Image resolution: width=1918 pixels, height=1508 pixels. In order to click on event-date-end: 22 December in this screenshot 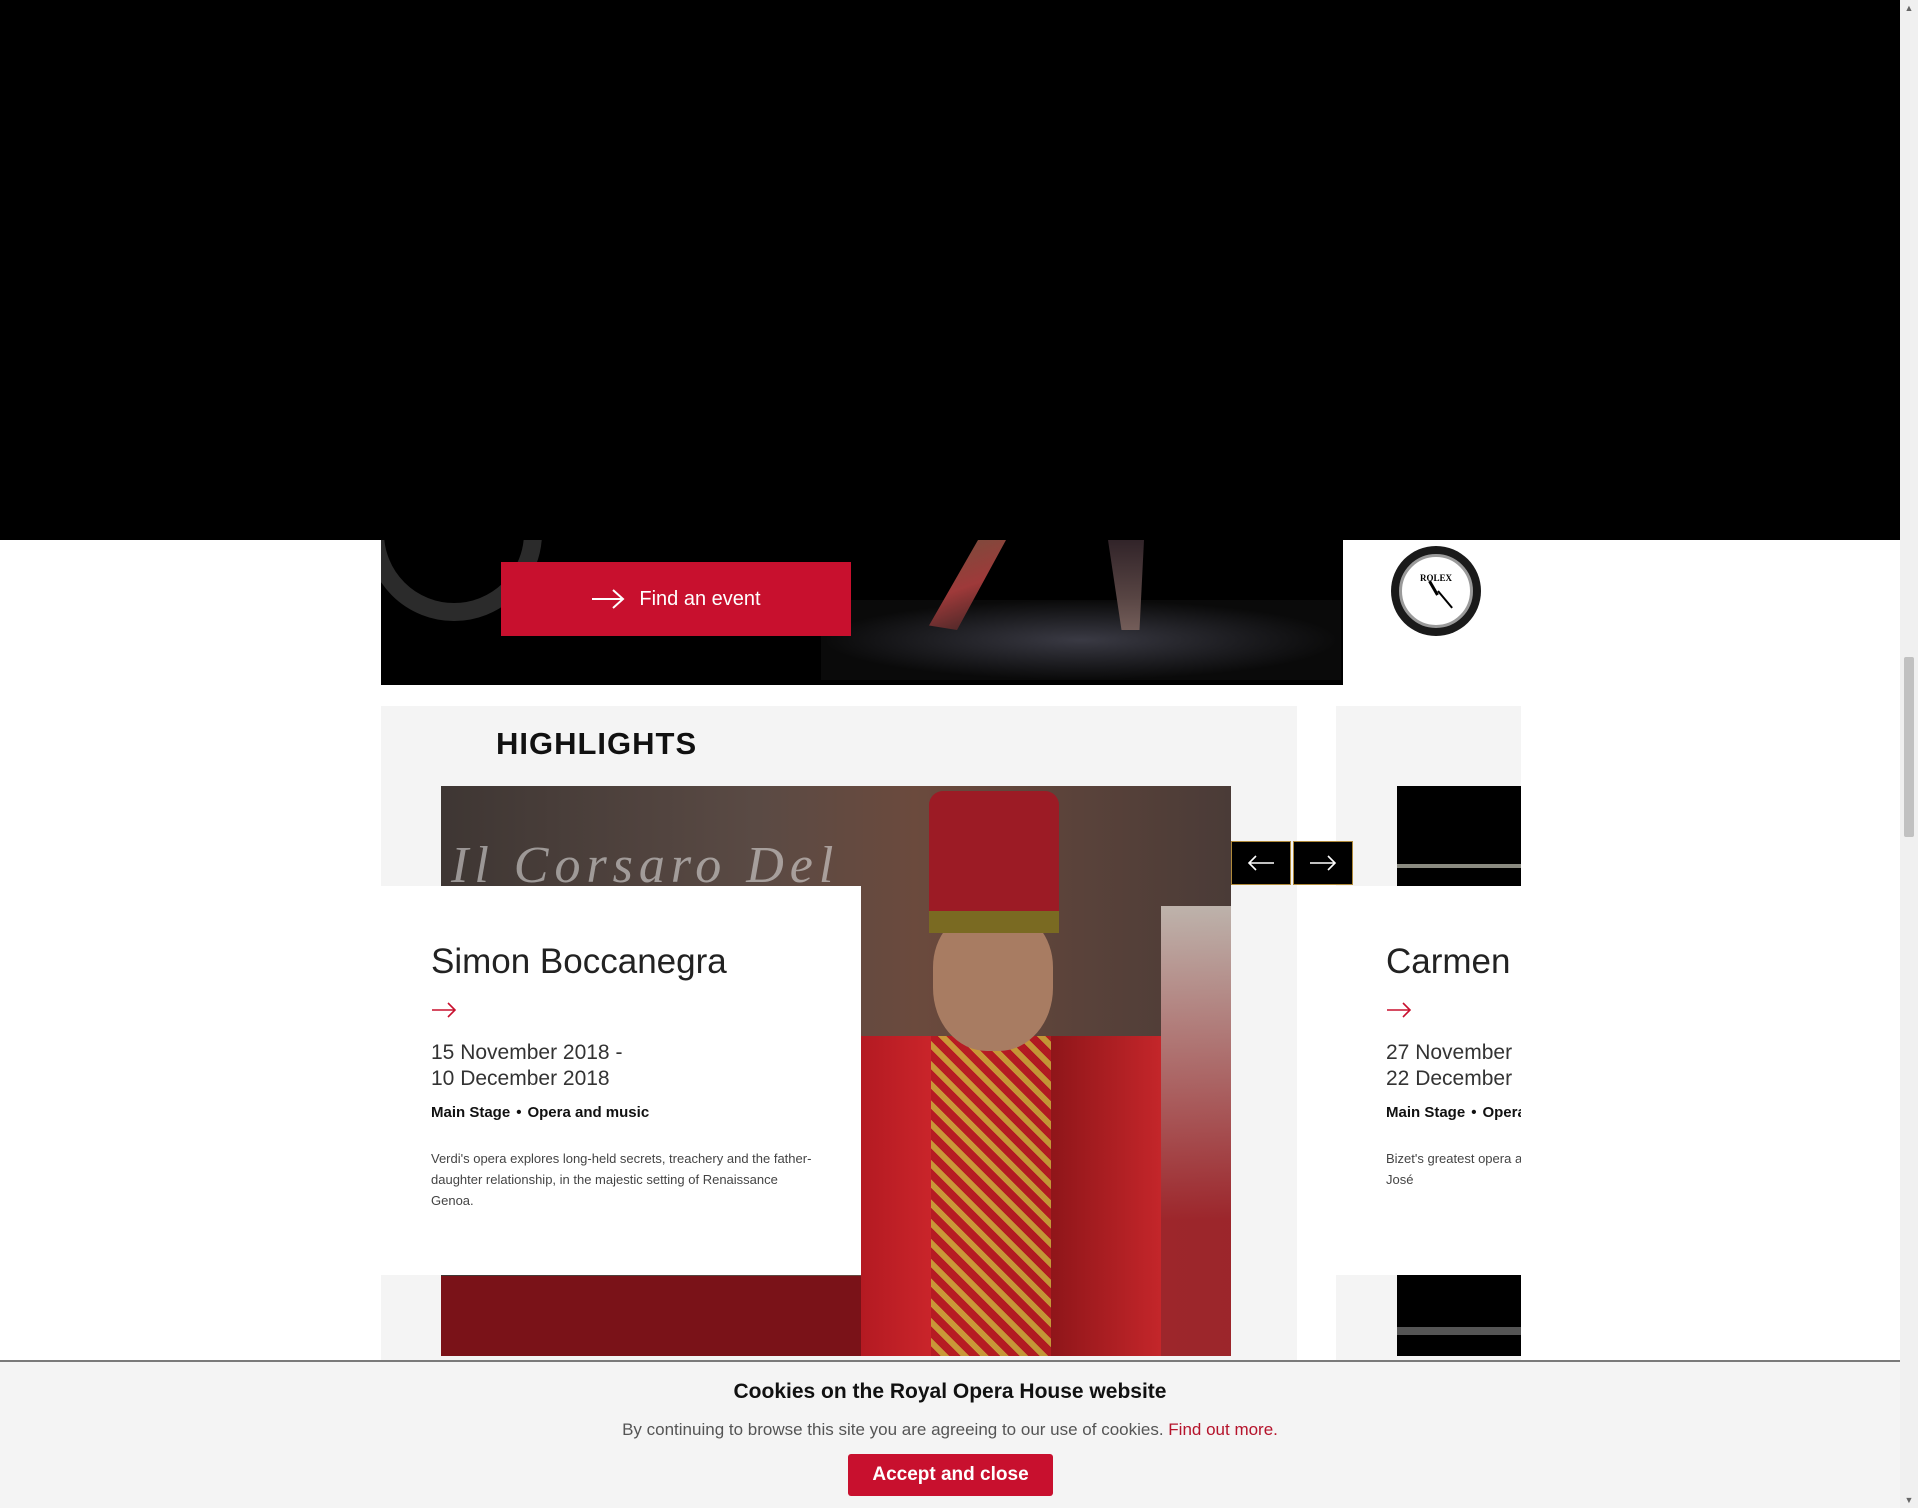, I will do `click(1449, 1078)`.